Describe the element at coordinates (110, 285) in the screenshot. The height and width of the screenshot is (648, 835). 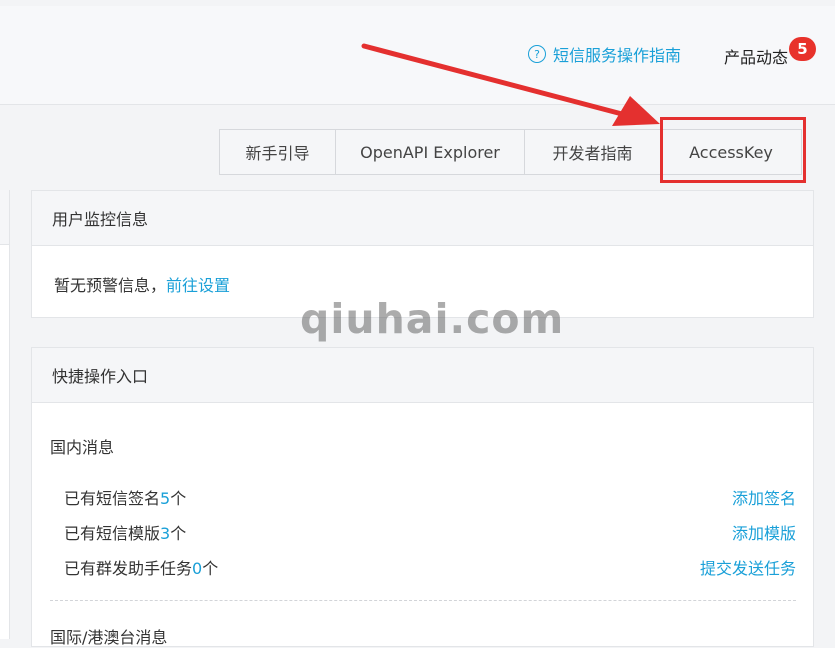
I see `no-alert-message: 暂无预警信息，` at that location.